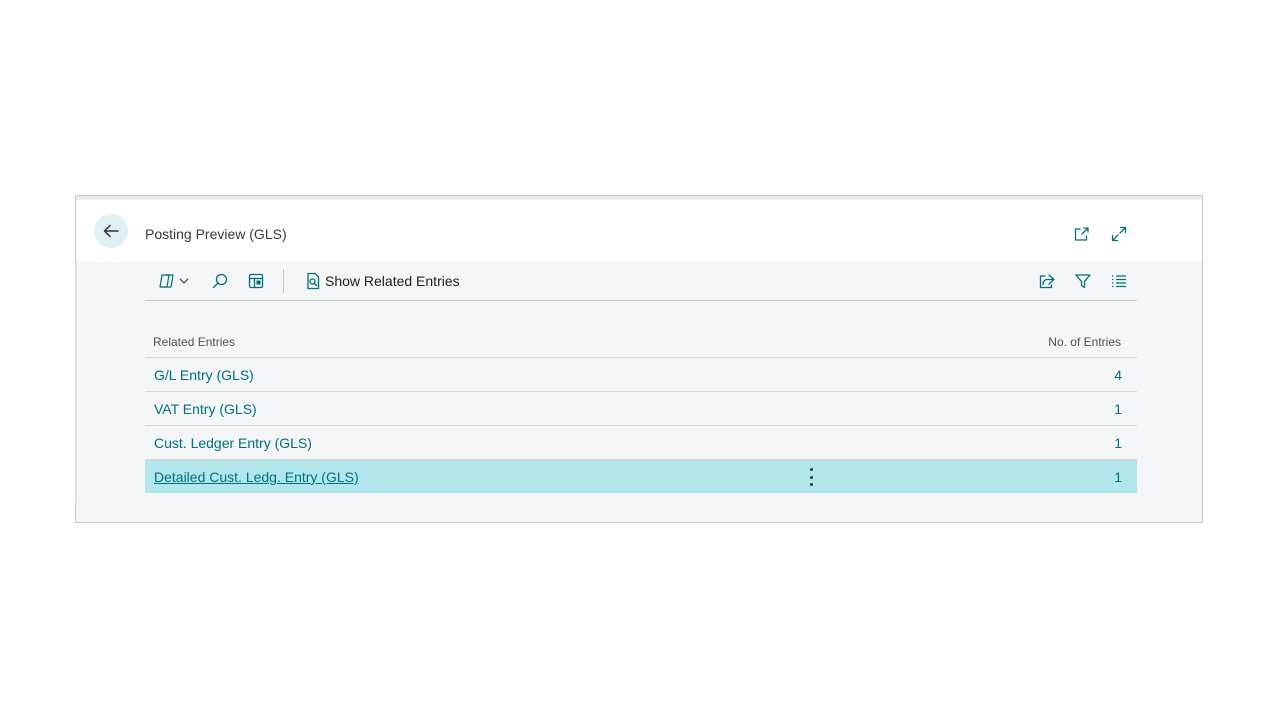  I want to click on share-button, so click(1047, 281).